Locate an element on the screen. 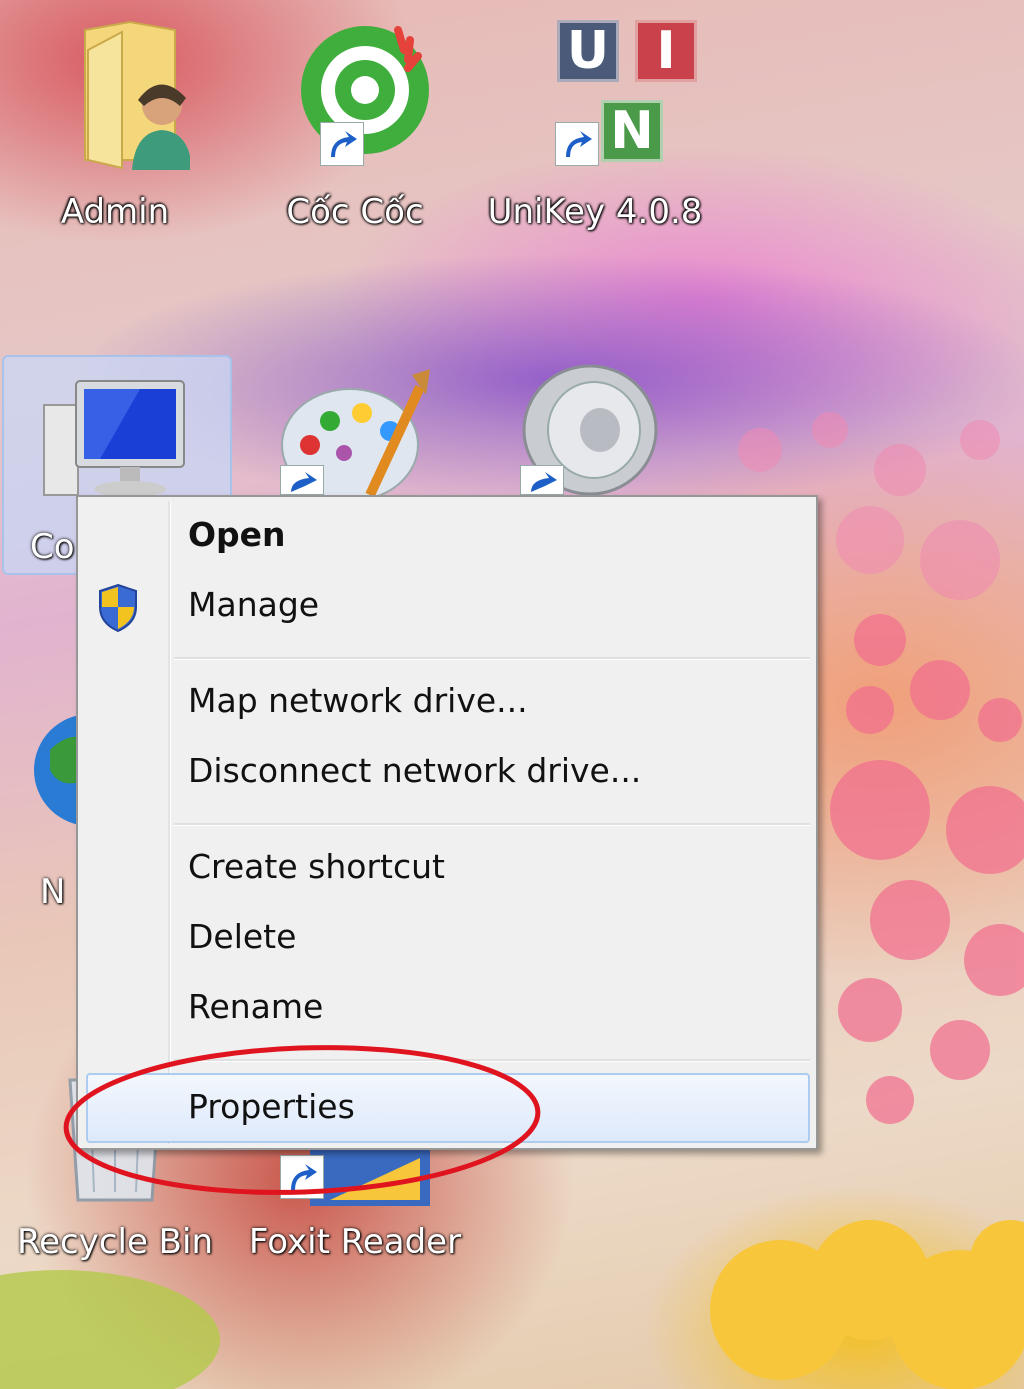 Image resolution: width=1024 pixels, height=1389 pixels. desktop-icon-label: Foxit Reader is located at coordinates (355, 1242).